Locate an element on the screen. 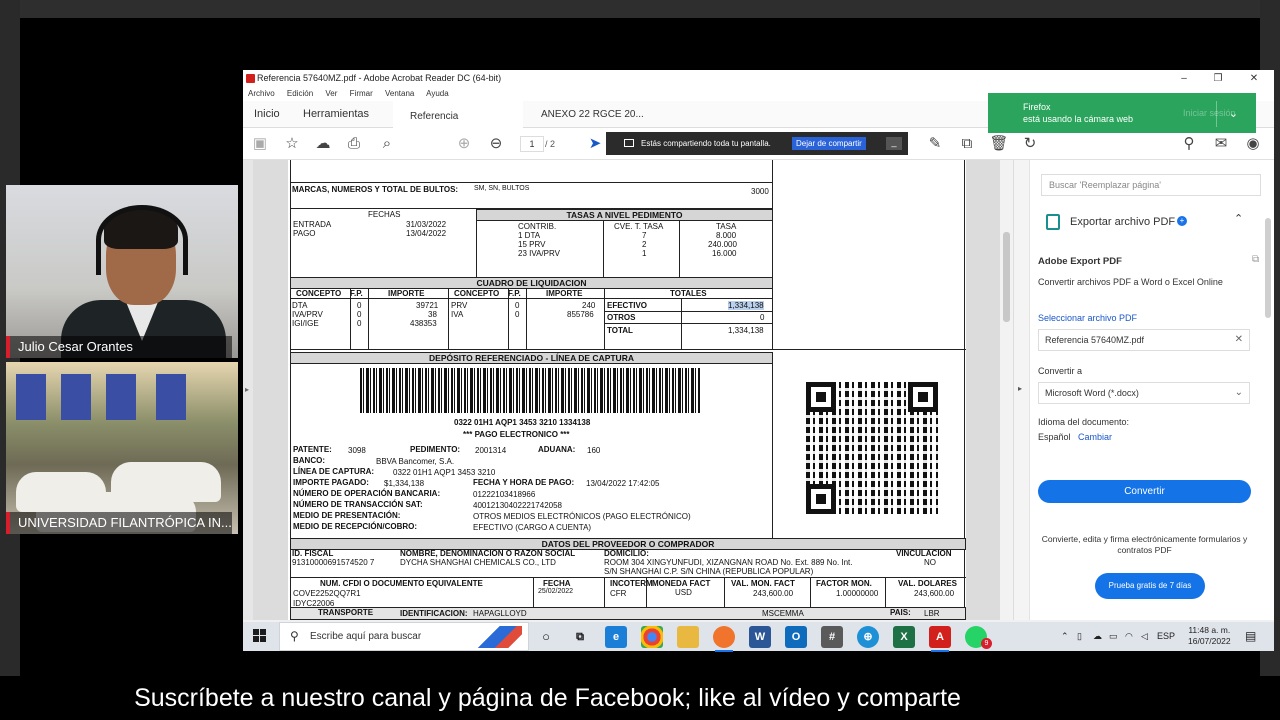  pane-scrollbar is located at coordinates (1268, 273).